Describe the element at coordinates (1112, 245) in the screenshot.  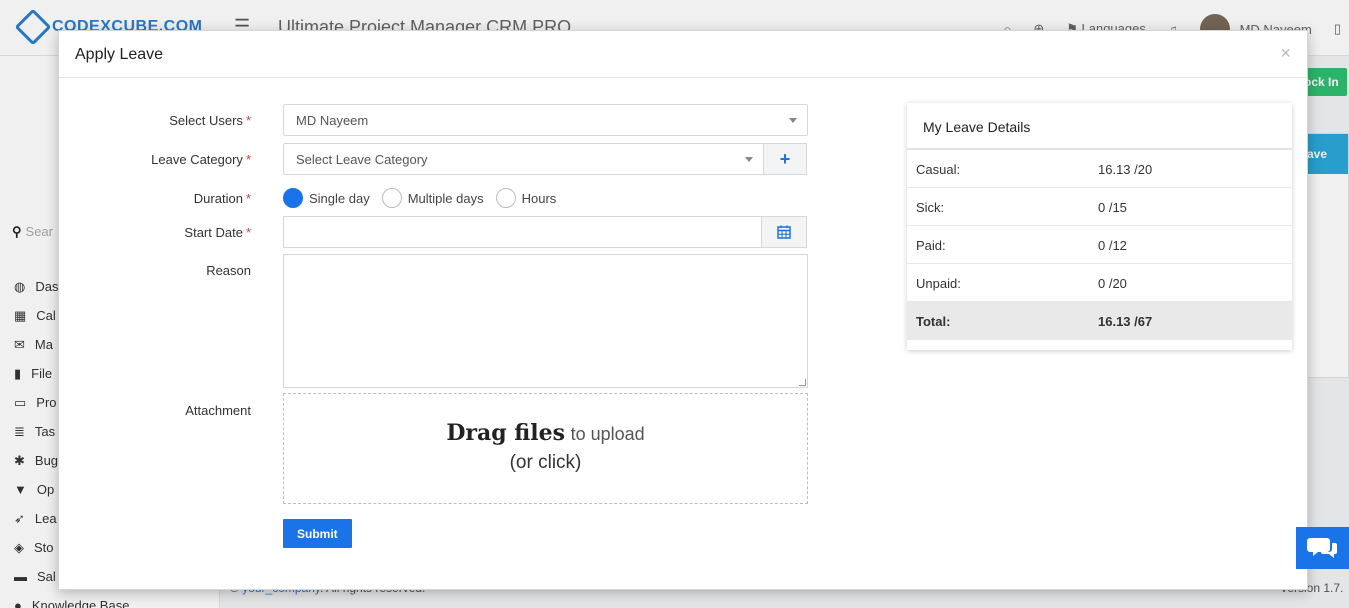
I see `leave-balance: 0 /12` at that location.